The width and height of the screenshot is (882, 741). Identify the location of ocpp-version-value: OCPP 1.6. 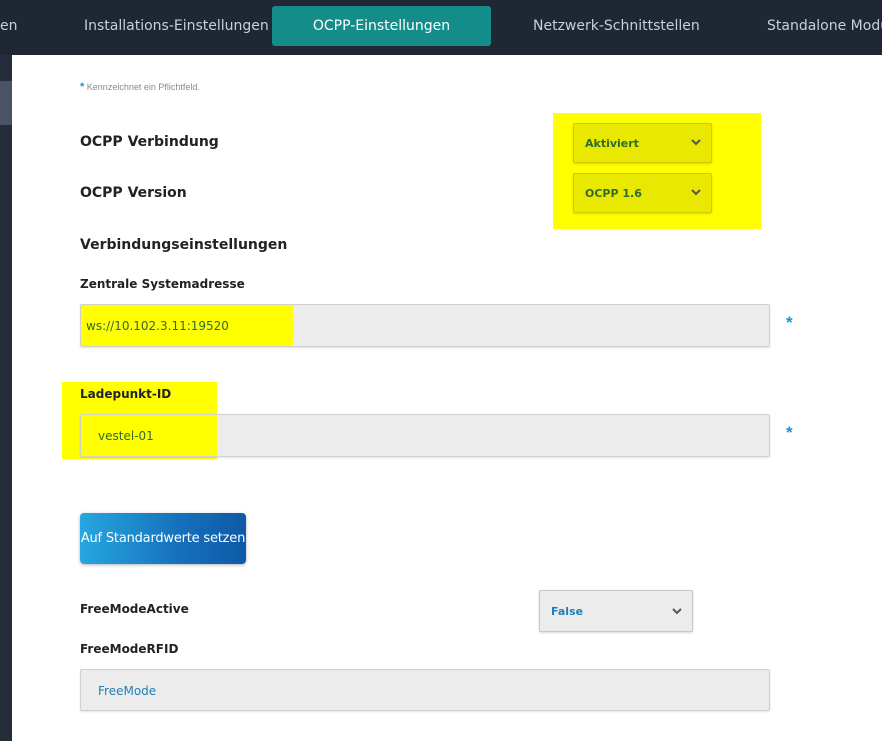
(613, 193).